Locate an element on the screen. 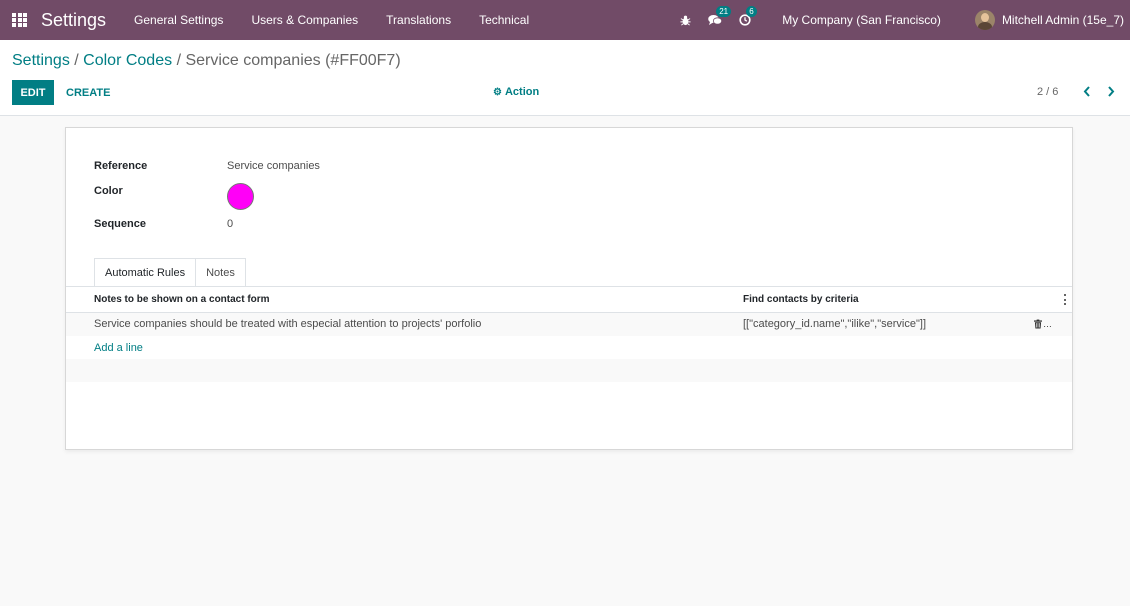 This screenshot has height=606, width=1130. app-title: Settings is located at coordinates (73, 20).